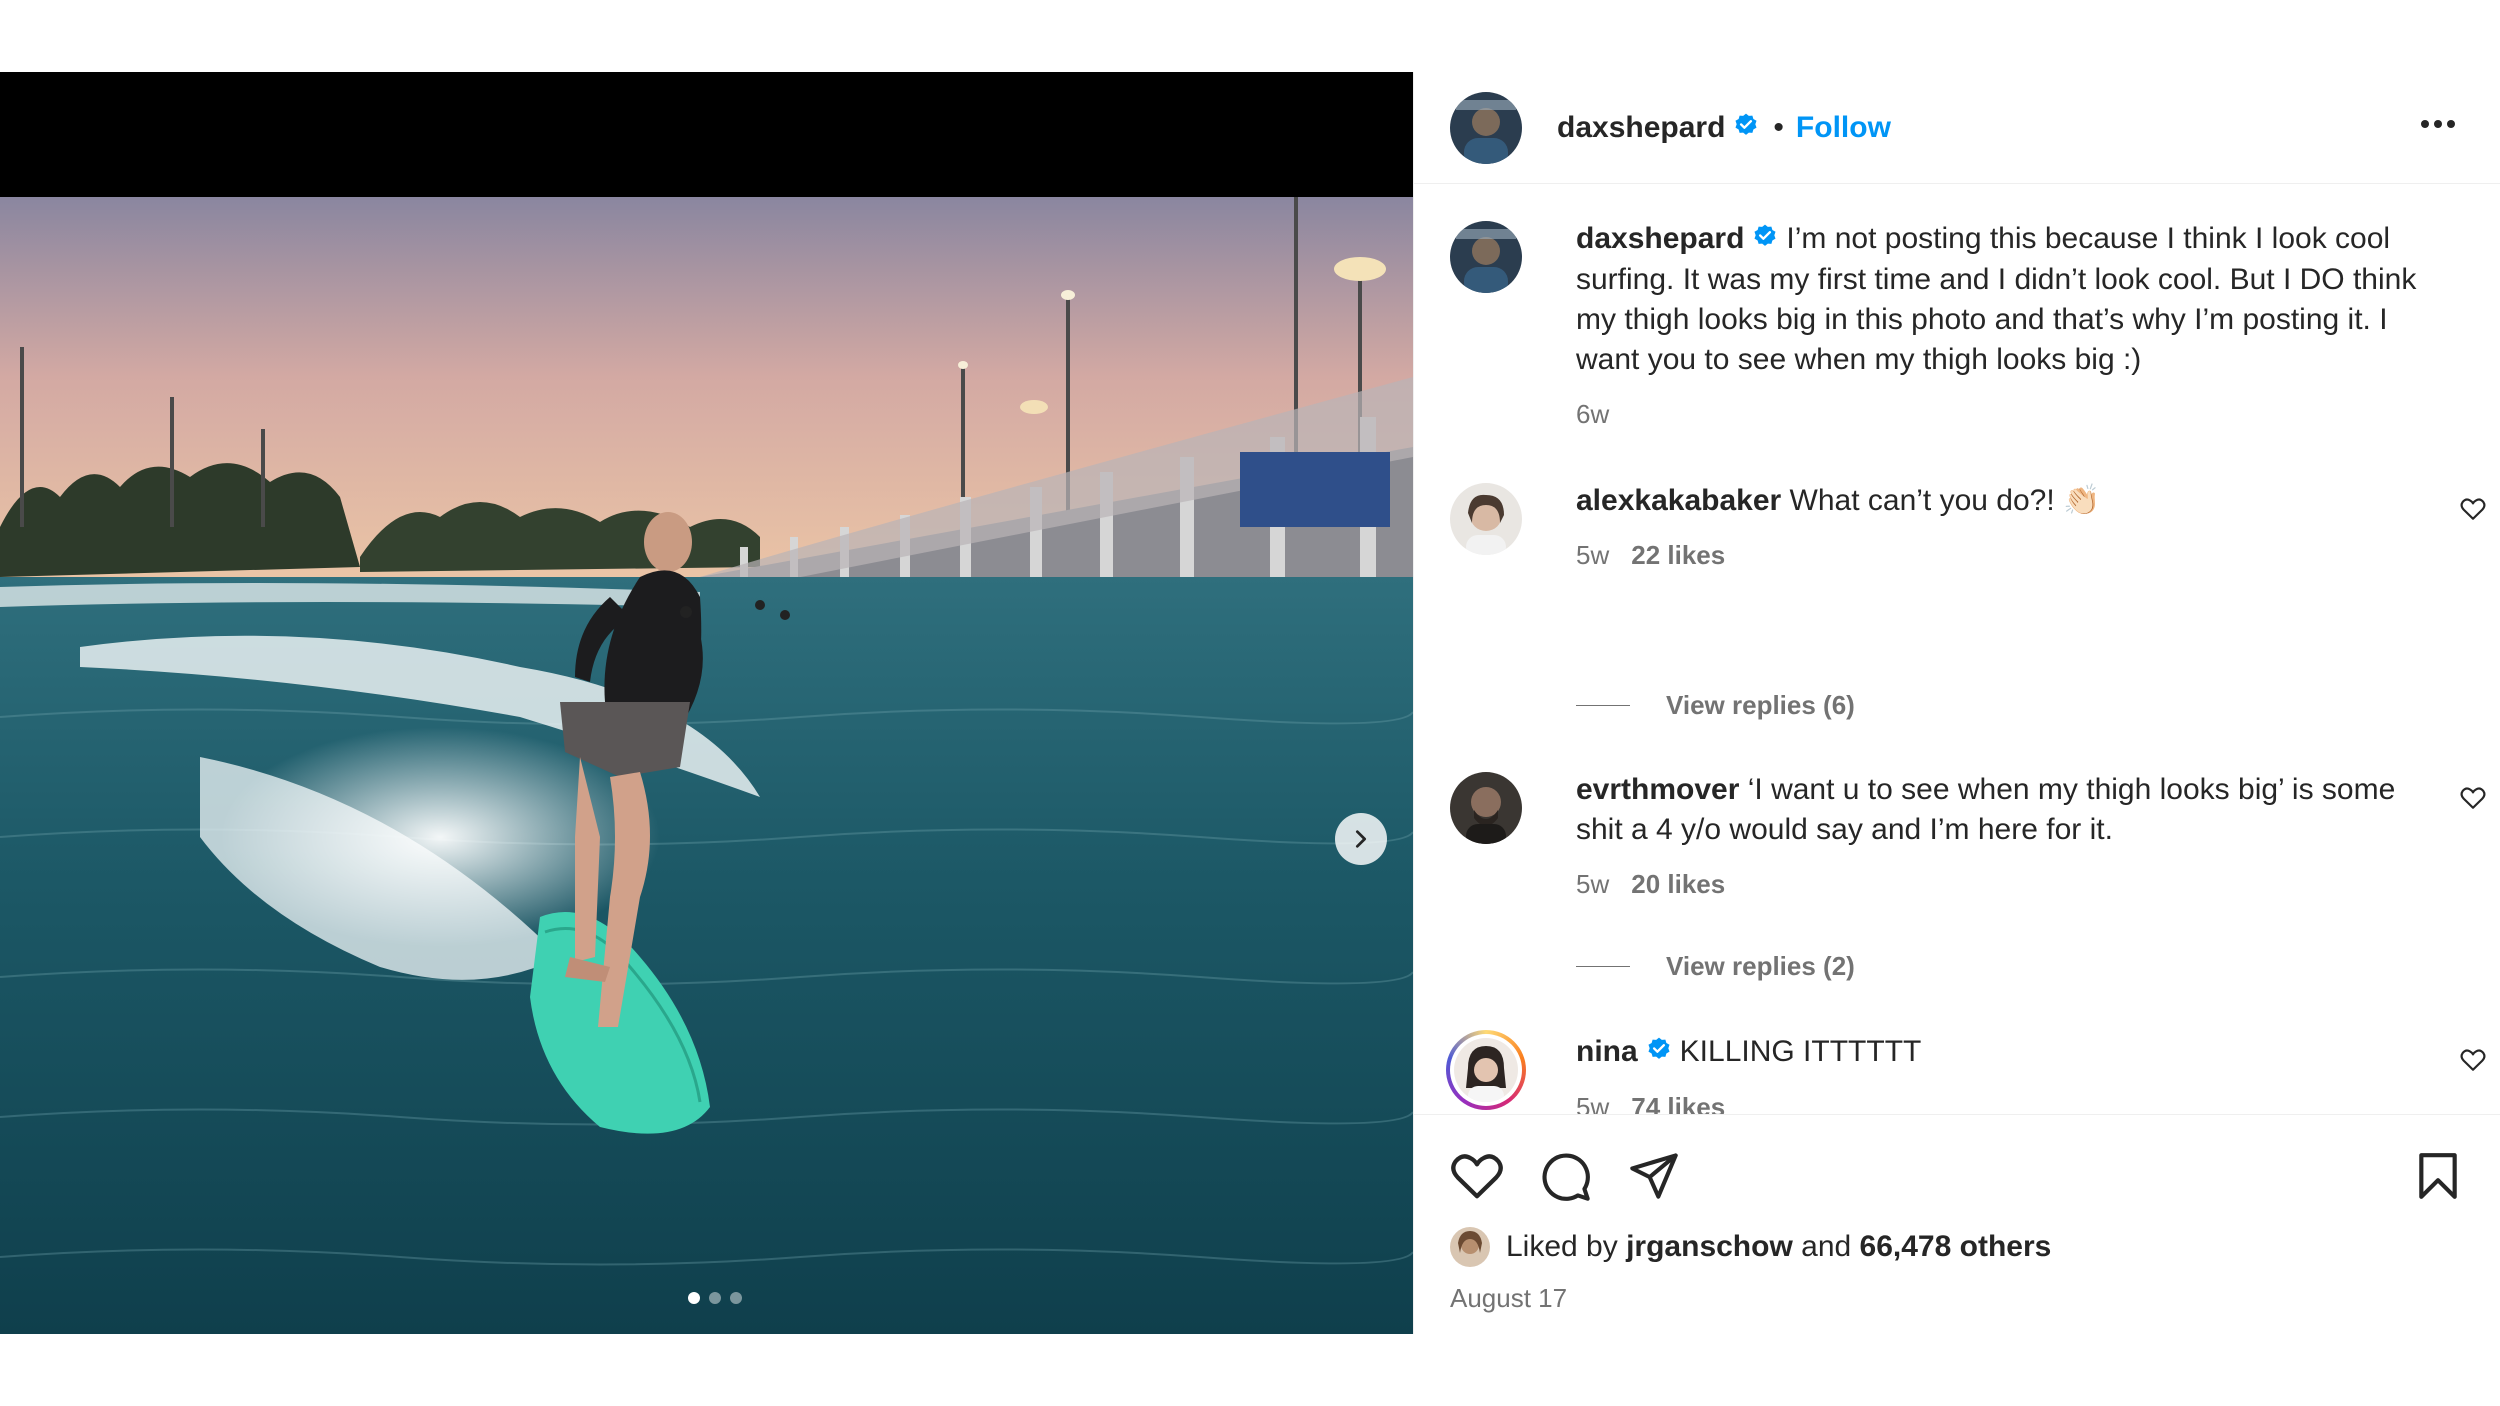 This screenshot has height=1406, width=2500. I want to click on comment-text: KILLING ITTTTTT, so click(1800, 1051).